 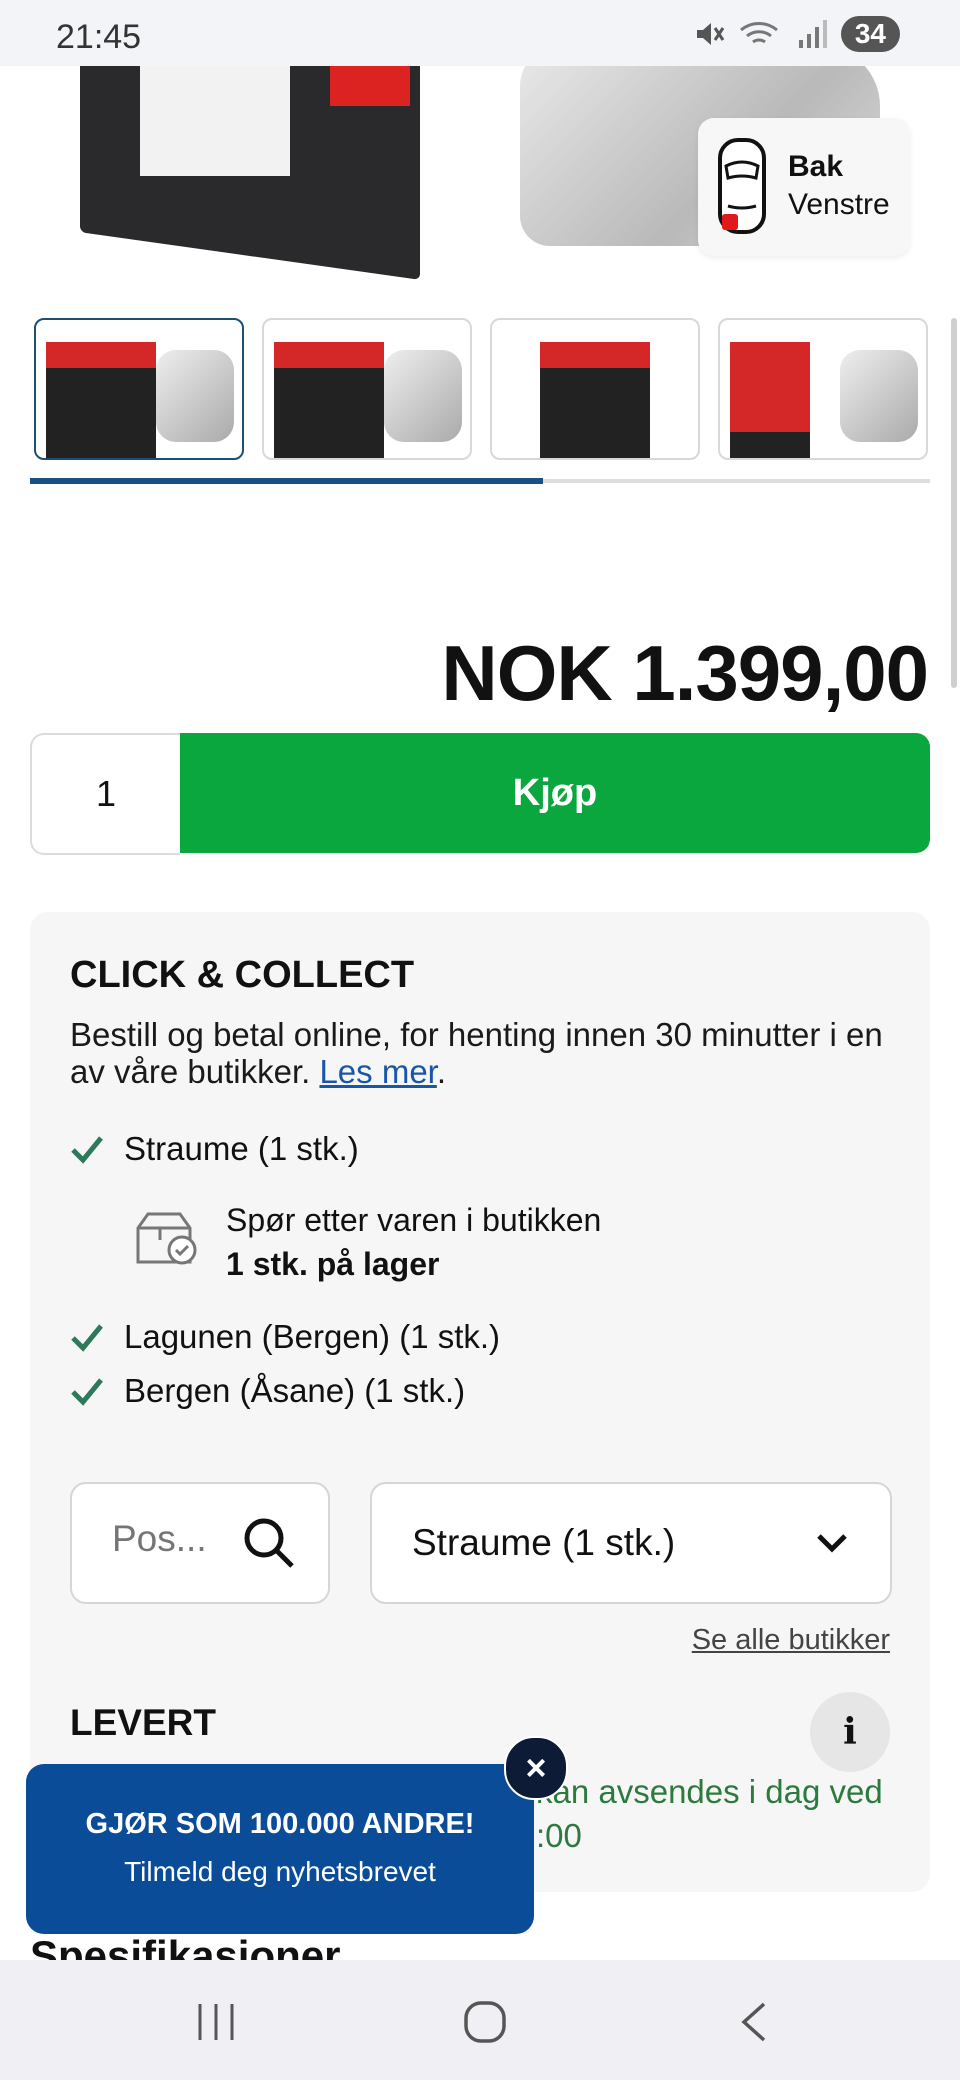 I want to click on close-icon: ×, so click(x=536, y=1768).